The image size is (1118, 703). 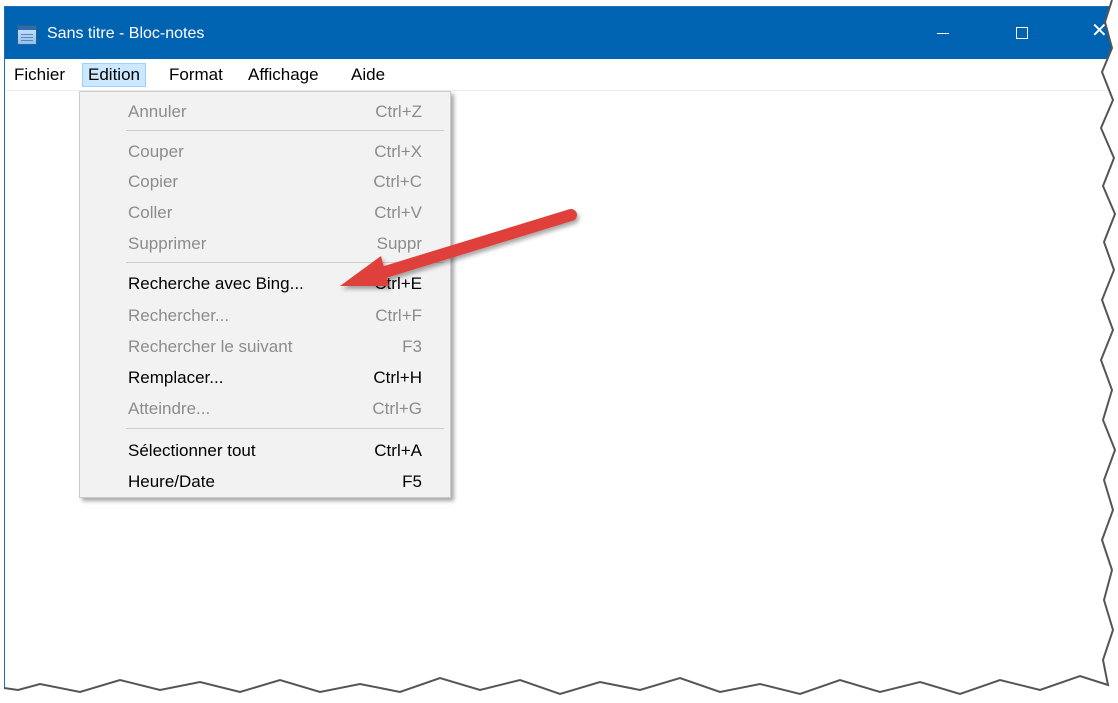 What do you see at coordinates (196, 75) in the screenshot?
I see `menu-format: Format` at bounding box center [196, 75].